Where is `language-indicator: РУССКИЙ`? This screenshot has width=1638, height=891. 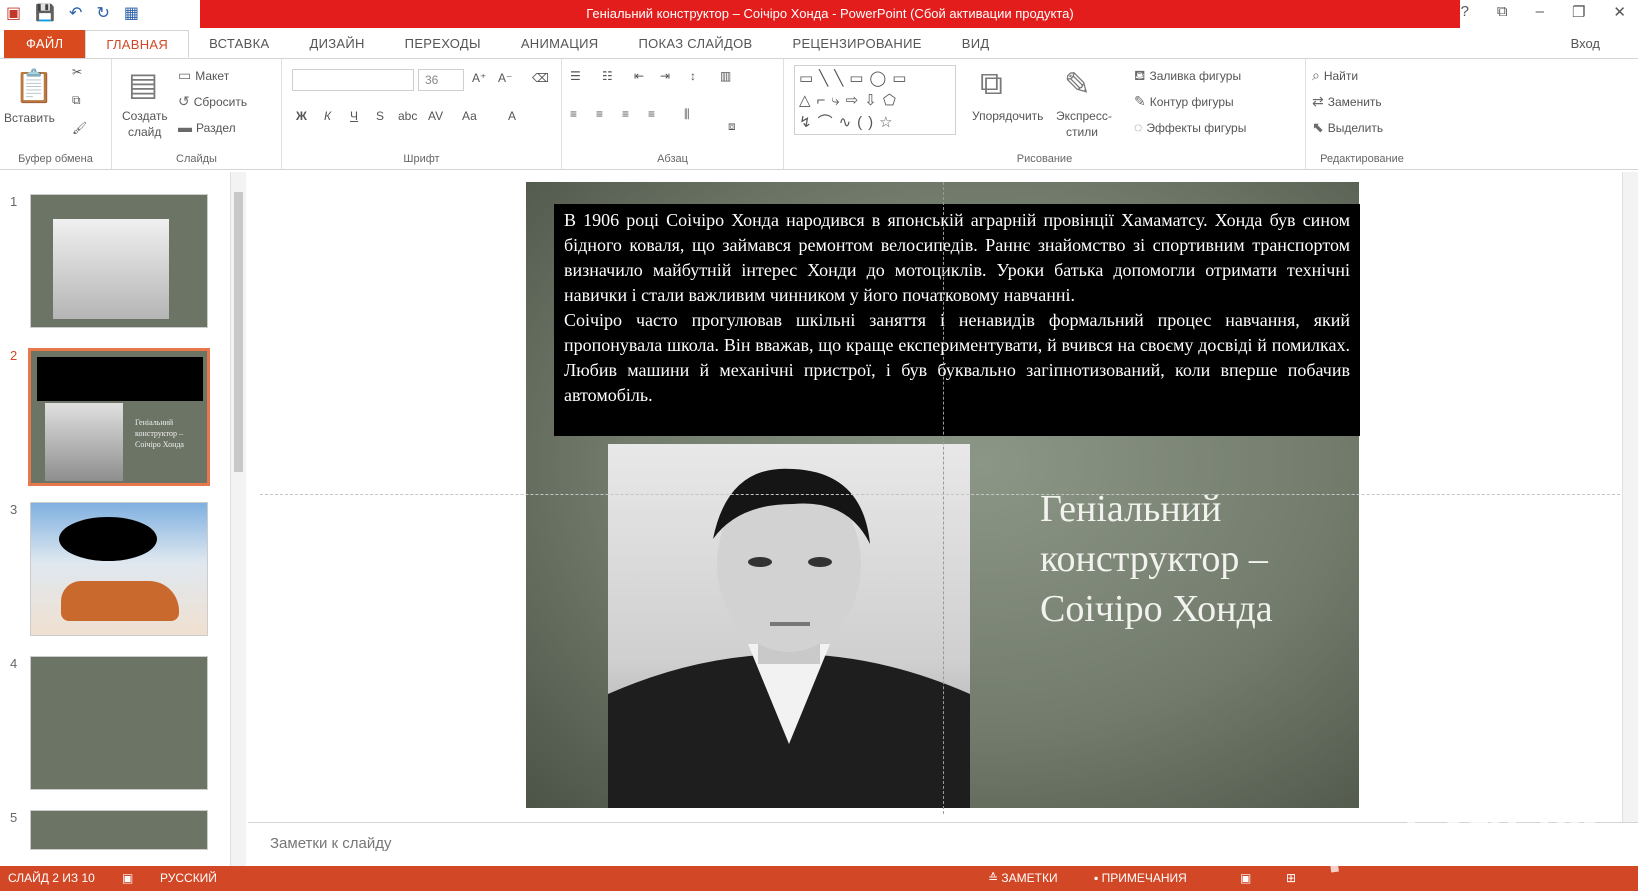
language-indicator: РУССКИЙ is located at coordinates (188, 878).